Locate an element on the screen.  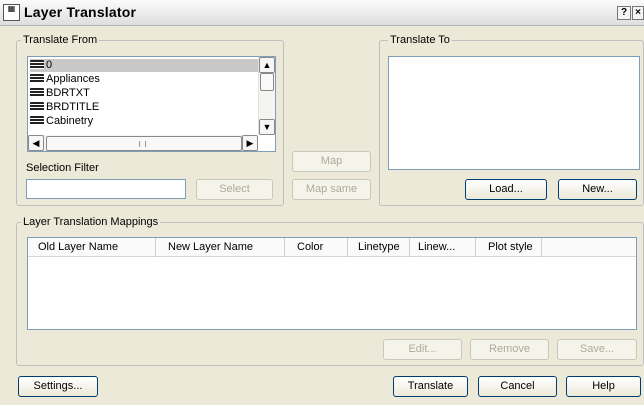
app-icon: ▦ is located at coordinates (11, 12).